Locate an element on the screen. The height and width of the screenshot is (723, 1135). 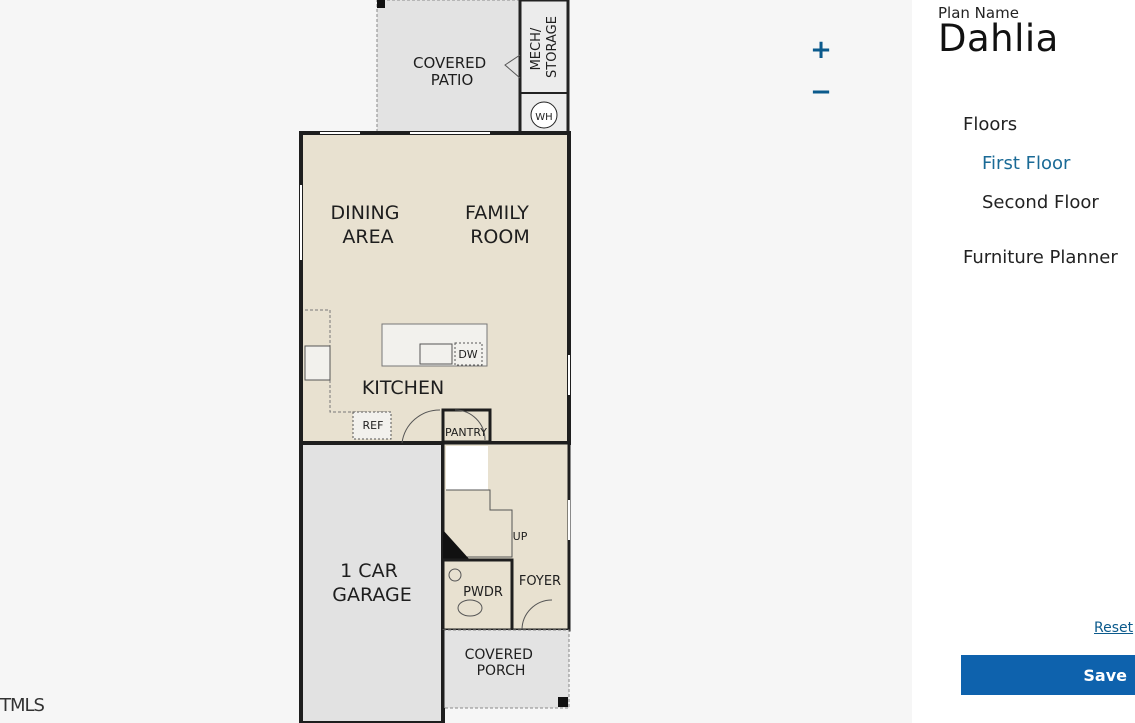
menu-furniture-planner: Furniture Planner is located at coordinates (1040, 257).